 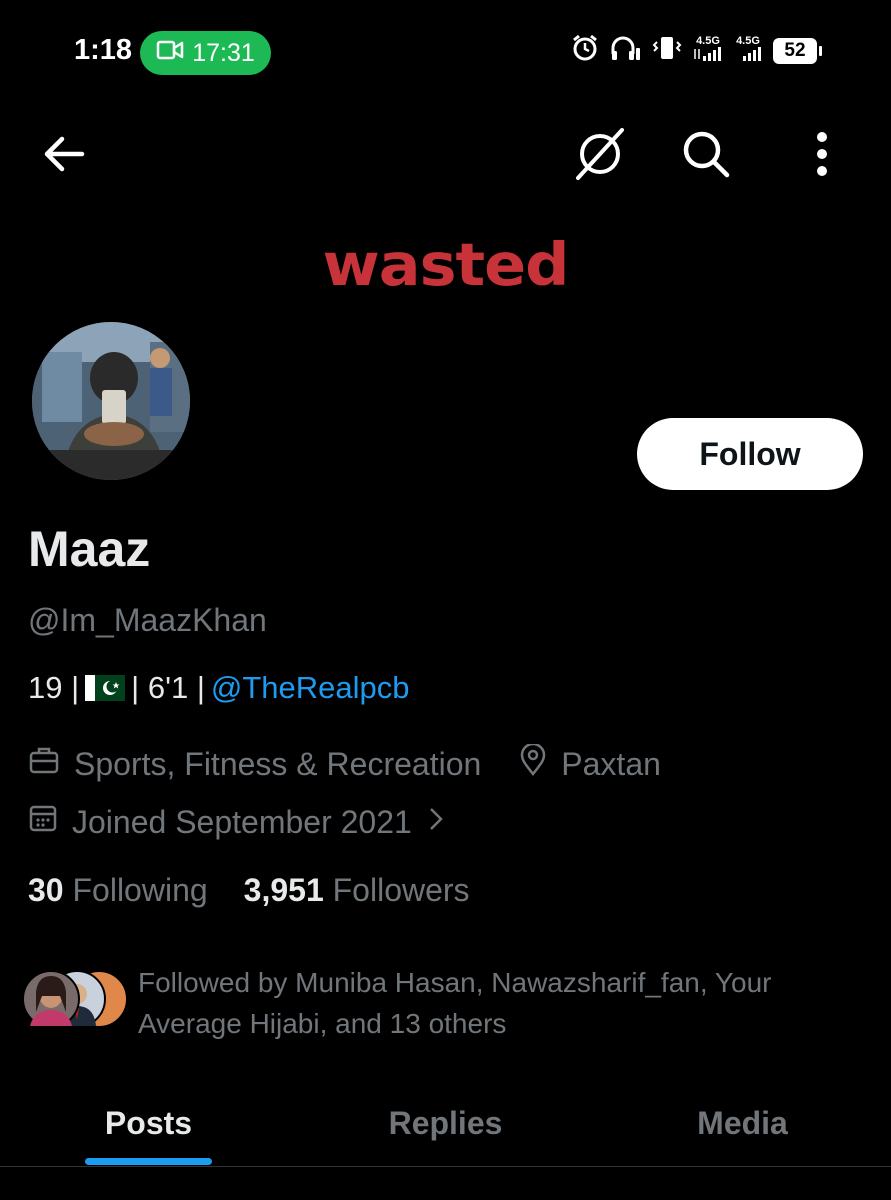 I want to click on vibrate-icon, so click(x=667, y=50).